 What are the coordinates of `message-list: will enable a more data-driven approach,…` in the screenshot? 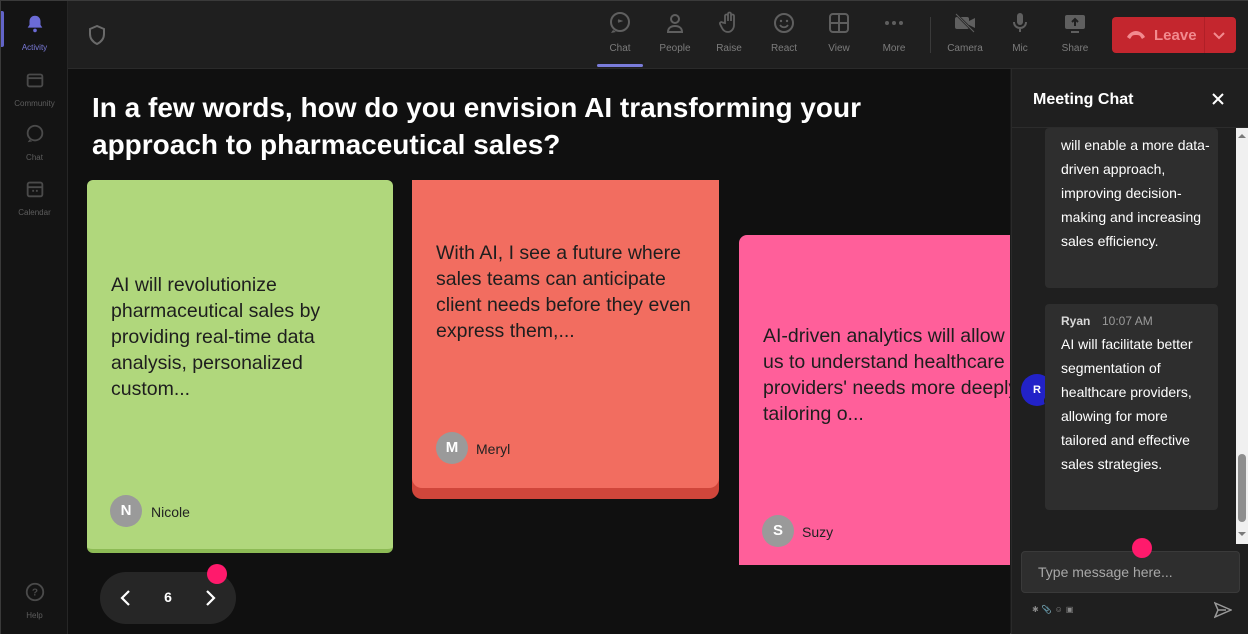 It's located at (1123, 336).